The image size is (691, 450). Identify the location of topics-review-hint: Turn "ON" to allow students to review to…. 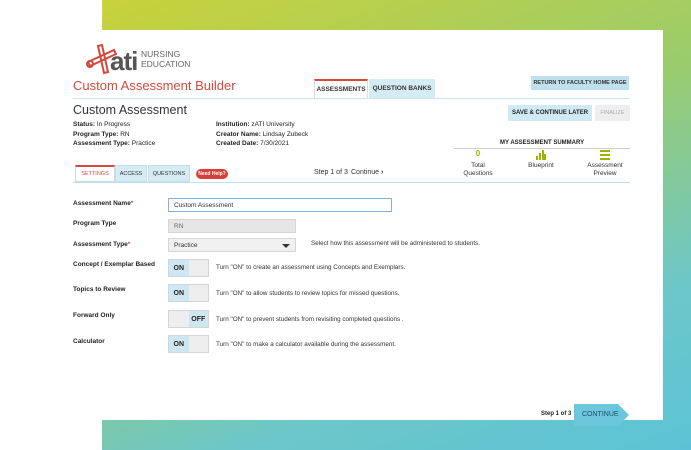
(308, 293).